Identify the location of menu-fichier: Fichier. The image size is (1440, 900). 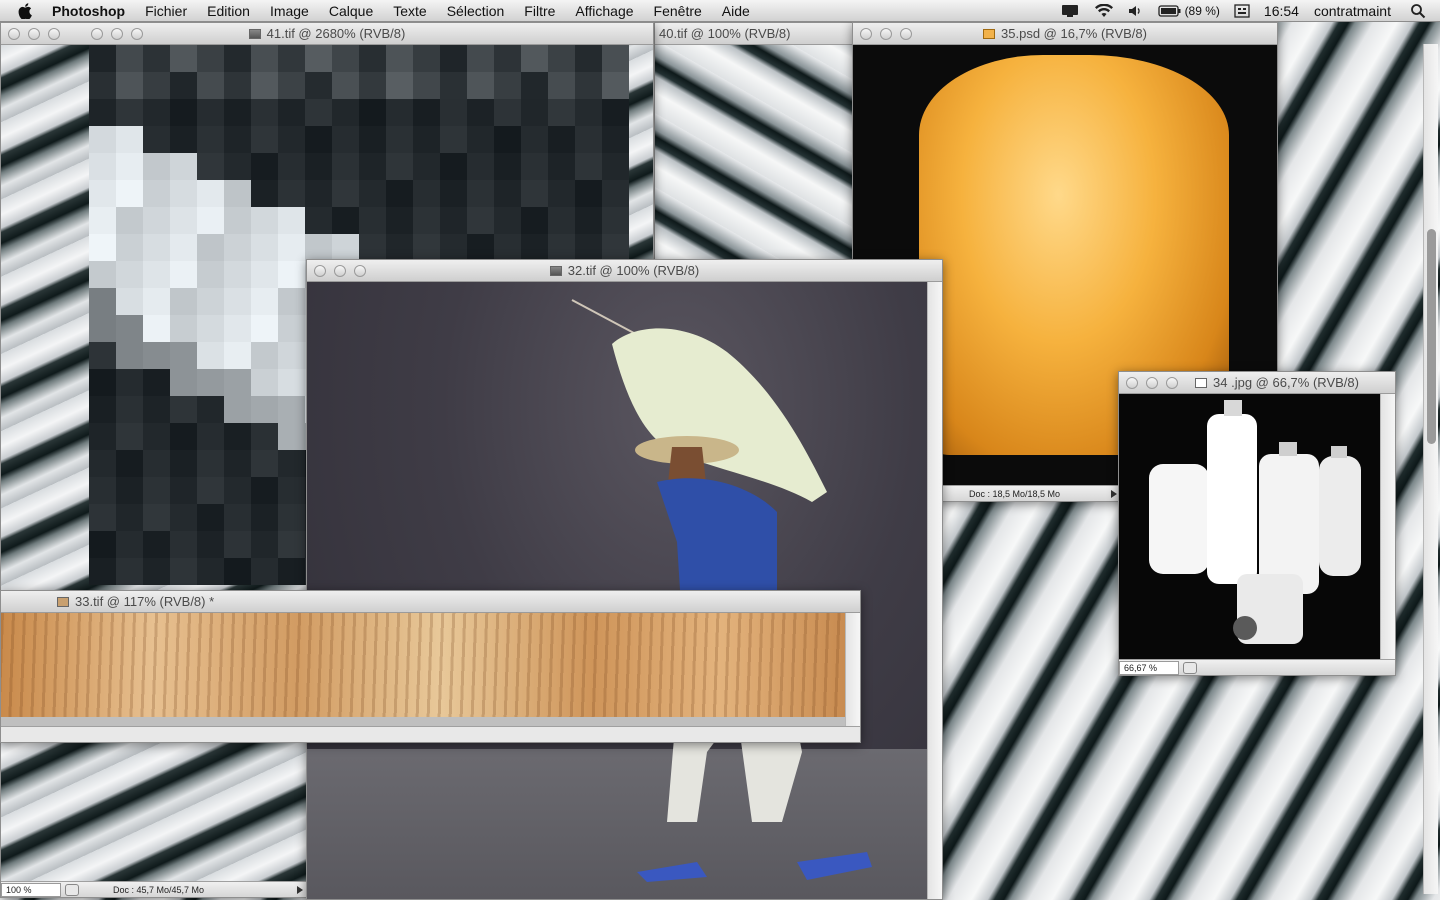
(166, 11).